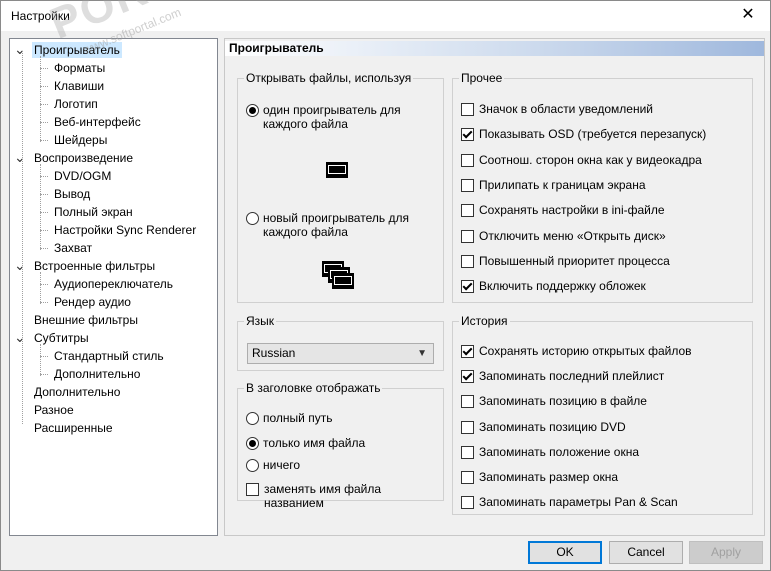 The width and height of the screenshot is (771, 571). What do you see at coordinates (337, 170) in the screenshot?
I see `single-player-icon` at bounding box center [337, 170].